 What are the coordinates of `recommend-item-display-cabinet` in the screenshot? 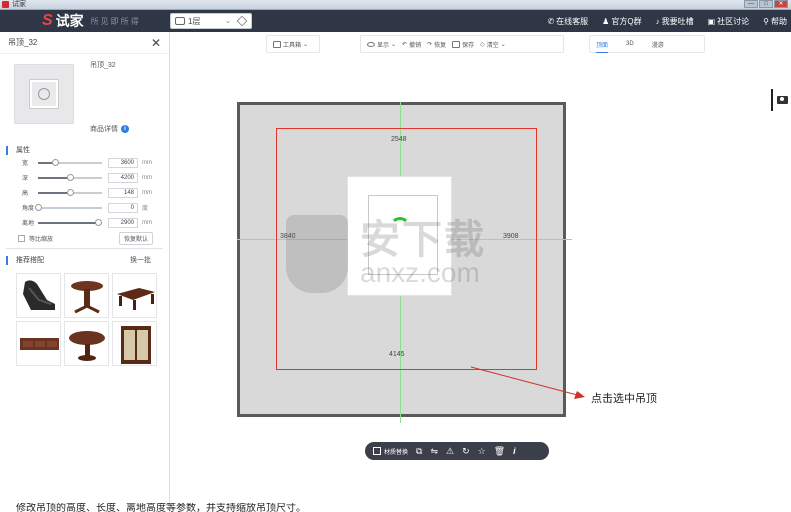 It's located at (134, 343).